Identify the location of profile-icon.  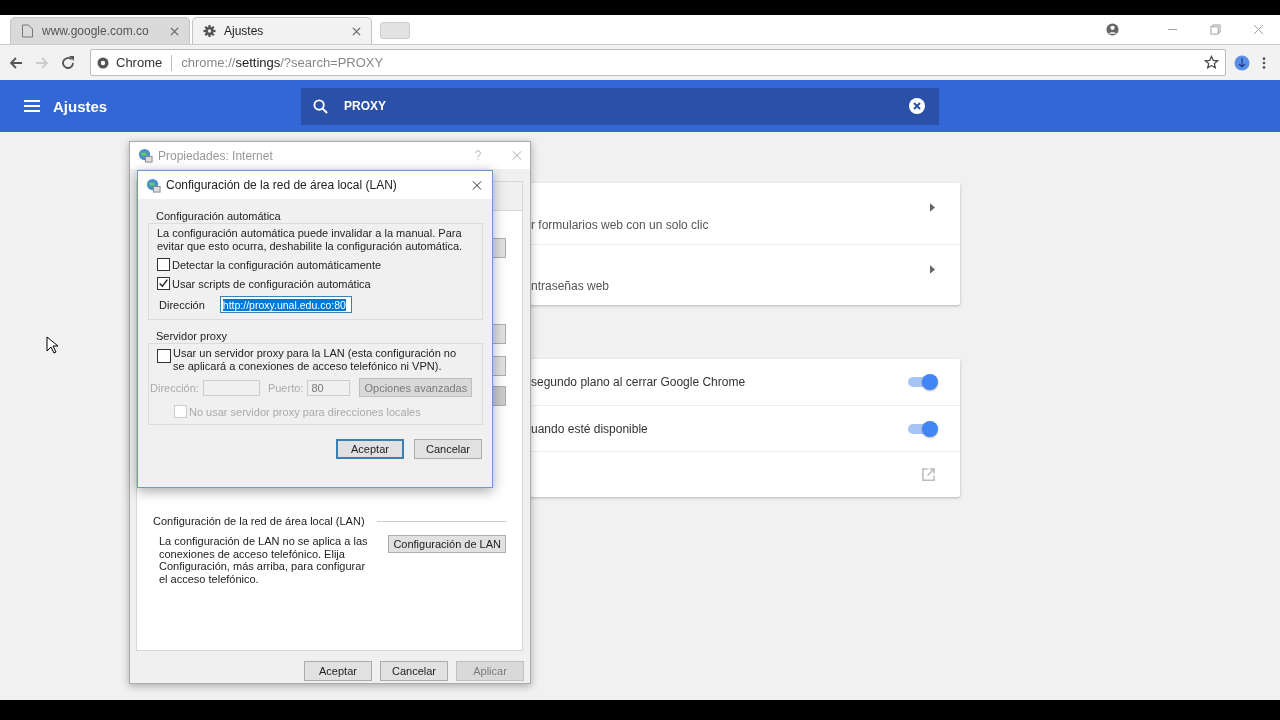
(1112, 29).